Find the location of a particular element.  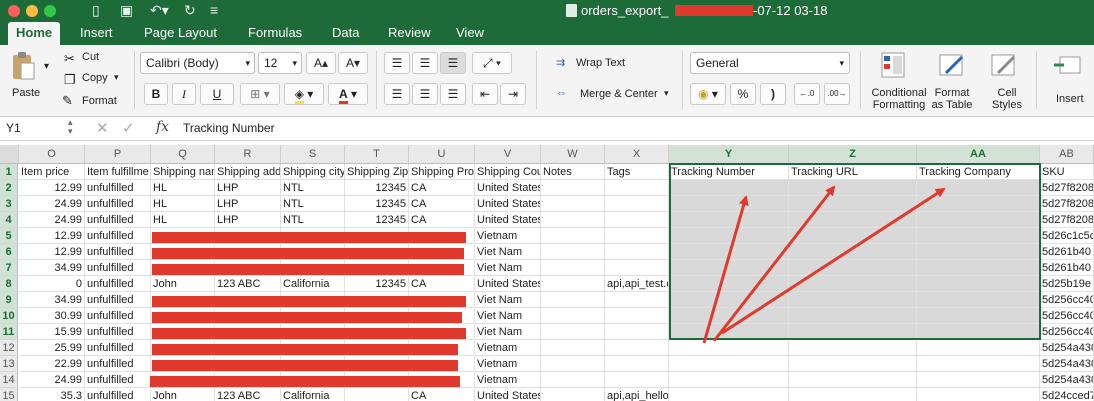

coins-icon: ◉ is located at coordinates (703, 94).